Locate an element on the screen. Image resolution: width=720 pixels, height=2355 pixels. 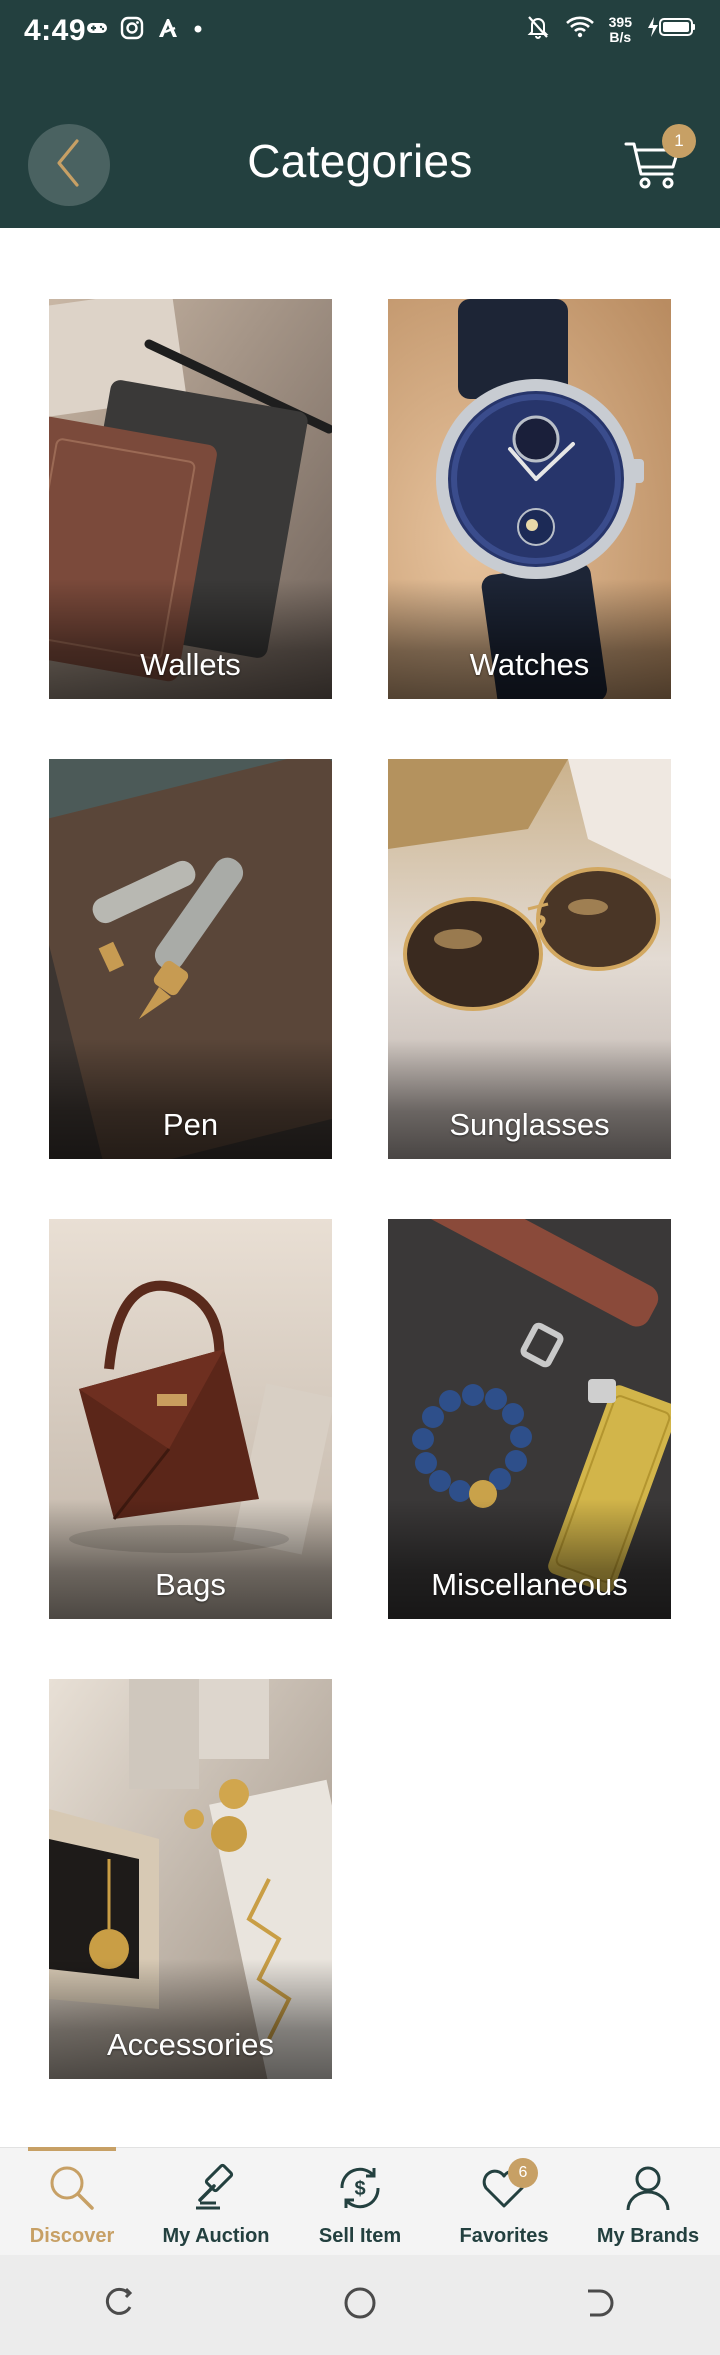
net-speed-unit: B/s is located at coordinates (620, 36).